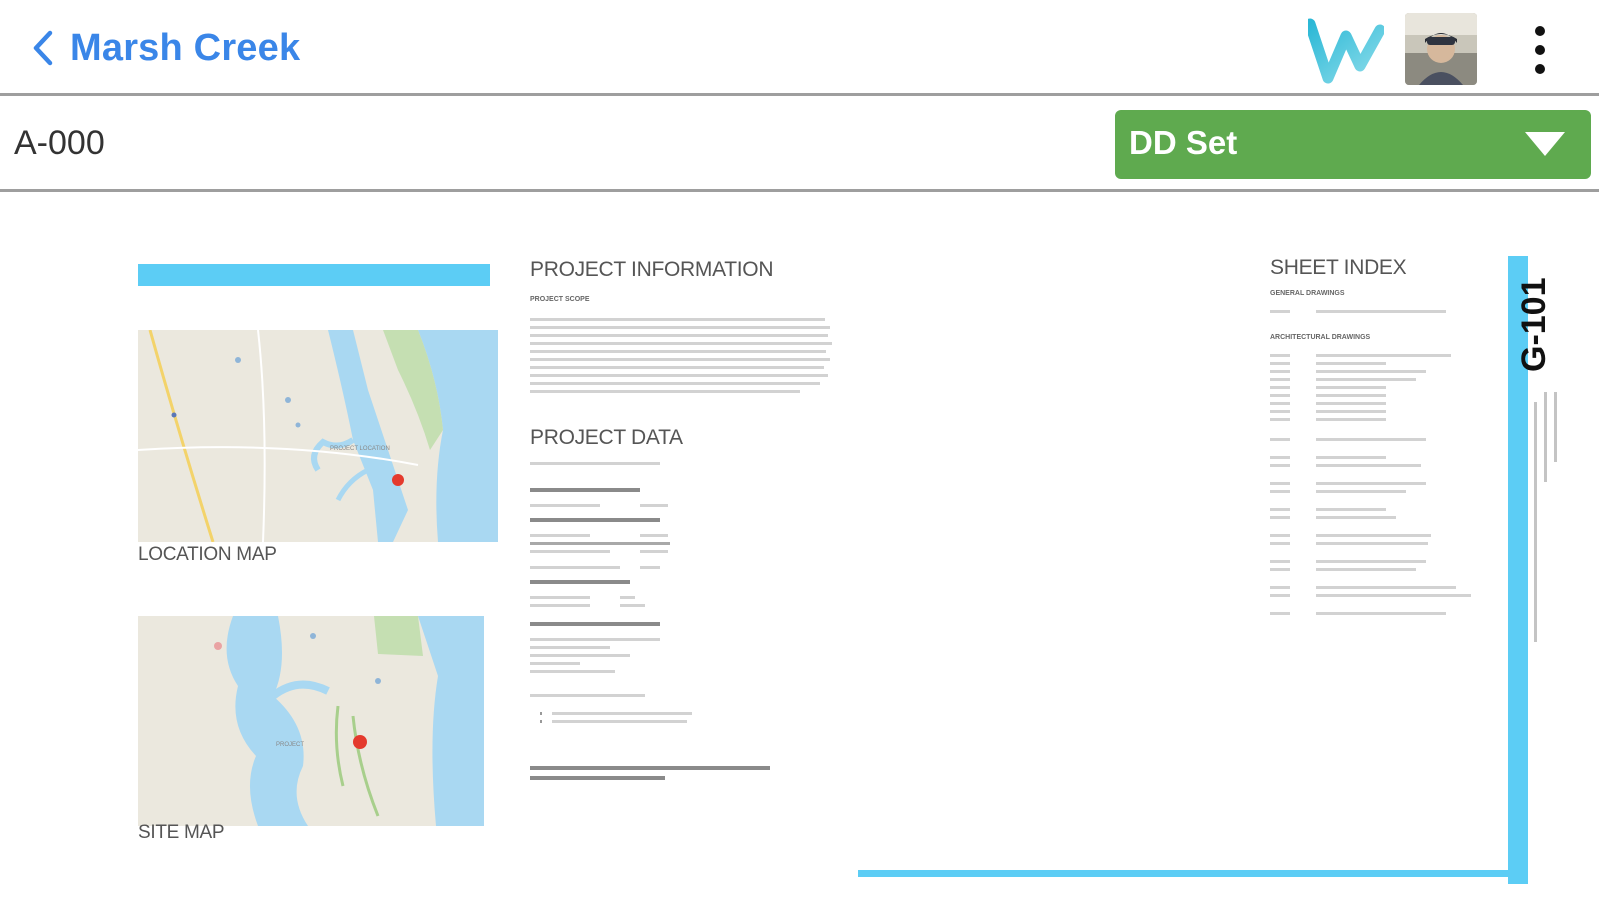 Image resolution: width=1599 pixels, height=900 pixels. What do you see at coordinates (318, 436) in the screenshot?
I see `location-map-image: PROJECT LOCATION` at bounding box center [318, 436].